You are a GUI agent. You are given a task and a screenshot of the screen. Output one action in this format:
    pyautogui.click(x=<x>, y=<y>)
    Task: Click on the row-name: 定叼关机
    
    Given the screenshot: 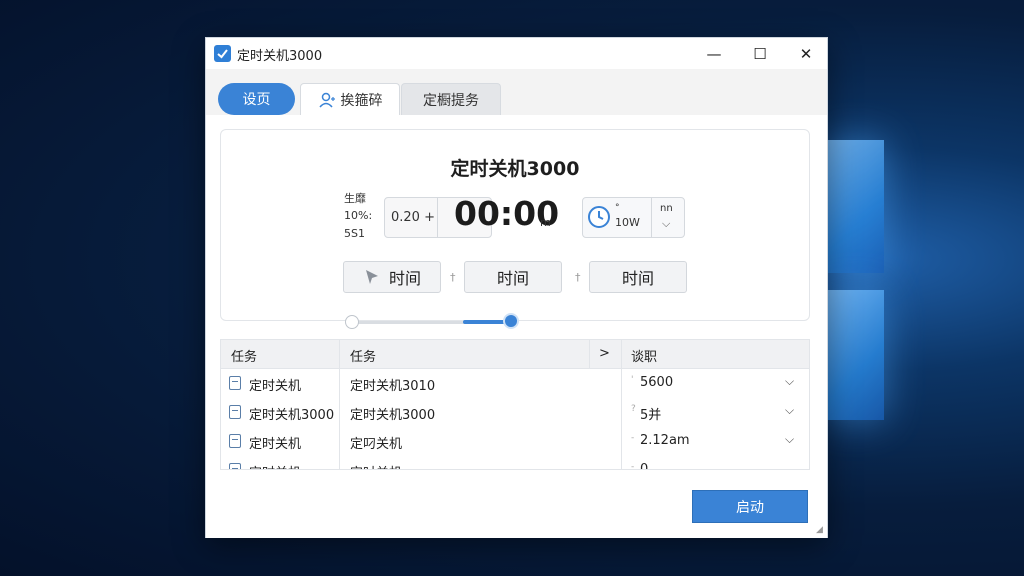 What is the action you would take?
    pyautogui.click(x=376, y=444)
    